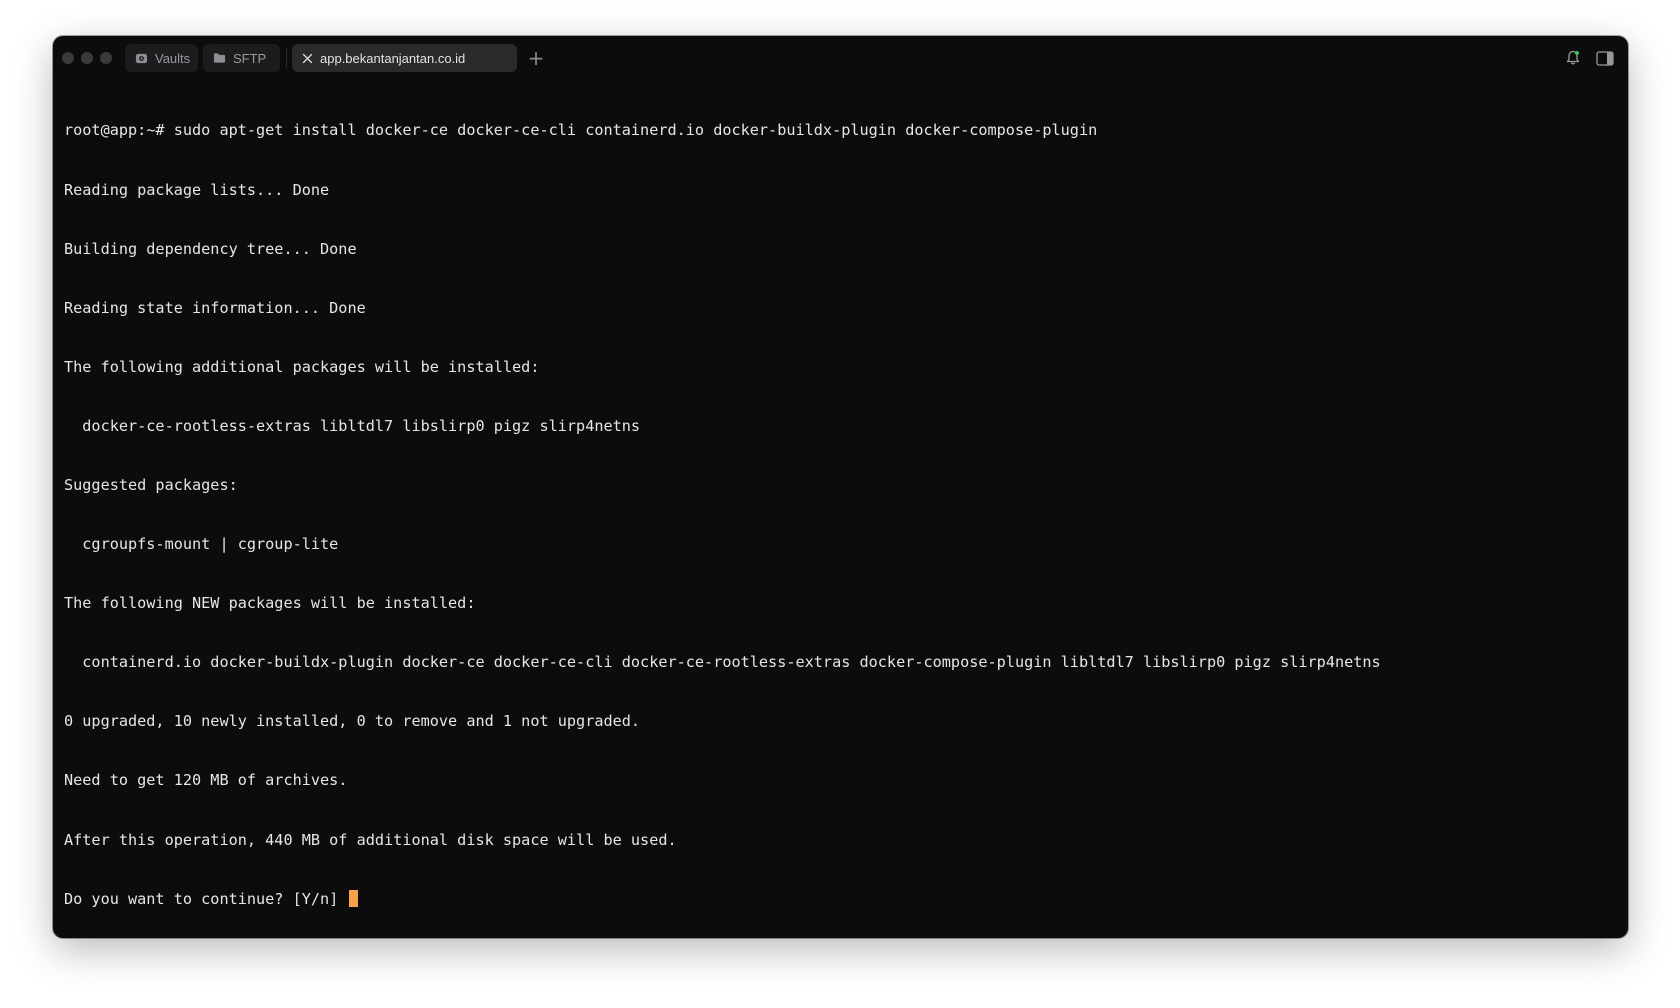 The width and height of the screenshot is (1680, 1008). I want to click on close-icon, so click(307, 58).